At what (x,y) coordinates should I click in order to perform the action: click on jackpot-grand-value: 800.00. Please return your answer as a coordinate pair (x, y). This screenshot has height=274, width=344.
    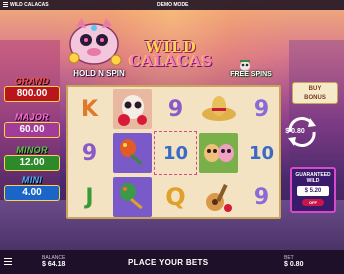
    Looking at the image, I should click on (32, 94).